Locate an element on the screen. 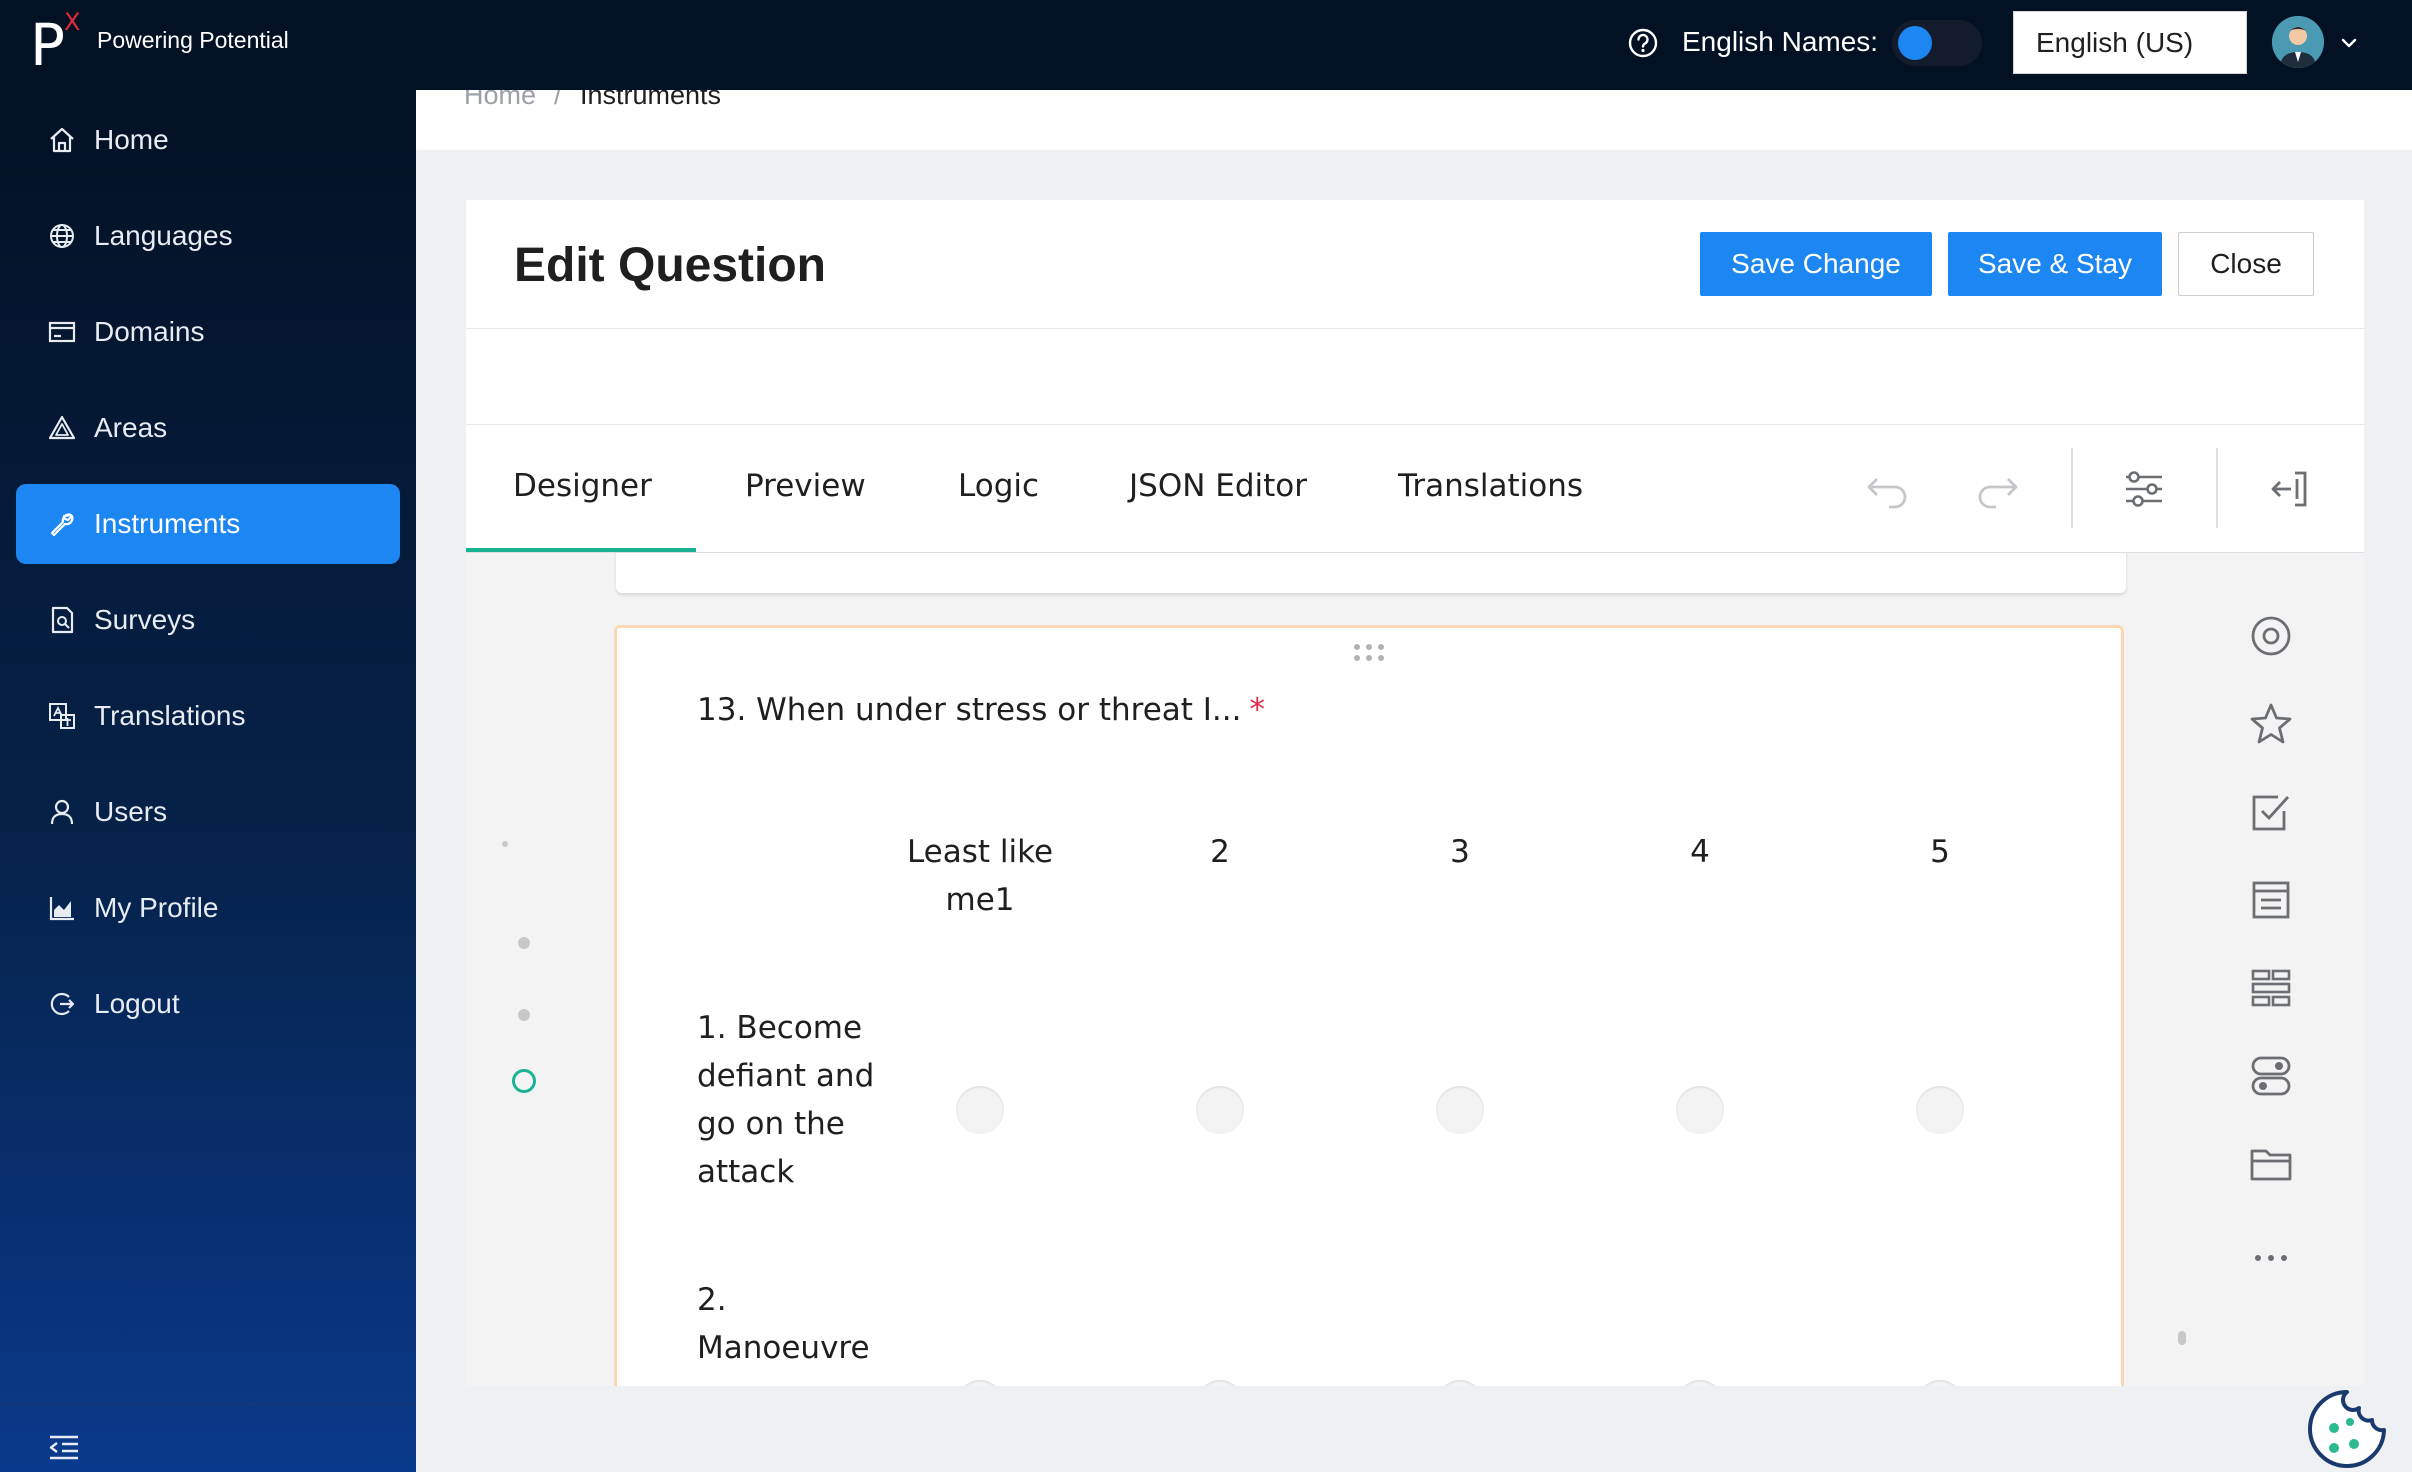 Image resolution: width=2412 pixels, height=1472 pixels. previous-question-card is located at coordinates (1371, 573).